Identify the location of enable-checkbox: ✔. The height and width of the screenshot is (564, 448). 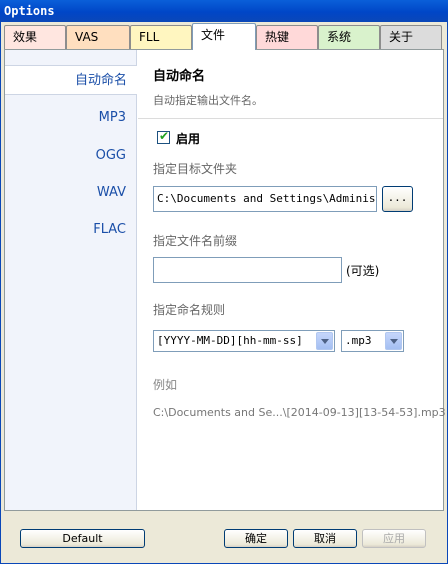
(163, 136).